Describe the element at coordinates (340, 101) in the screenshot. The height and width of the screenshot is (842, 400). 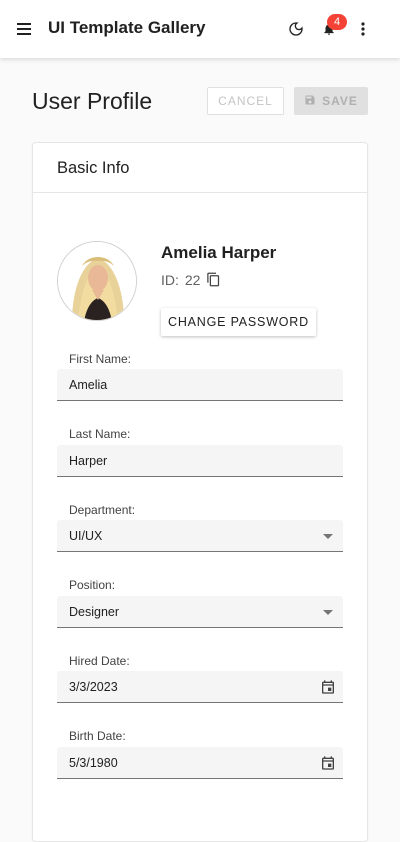
I see `save-label: SAVE` at that location.